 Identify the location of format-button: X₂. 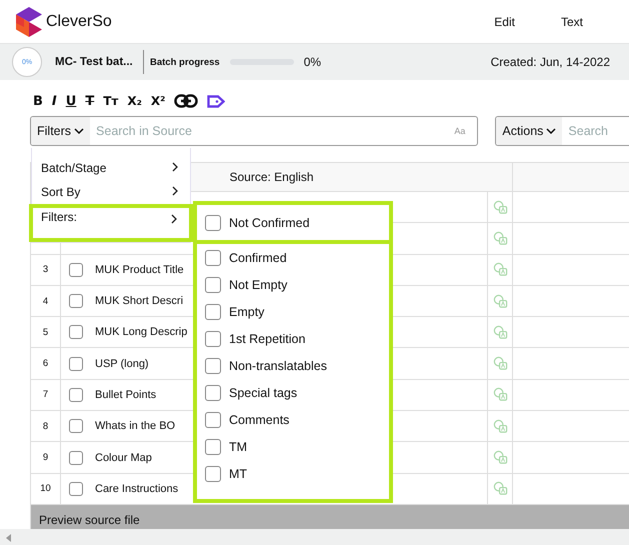
(134, 101).